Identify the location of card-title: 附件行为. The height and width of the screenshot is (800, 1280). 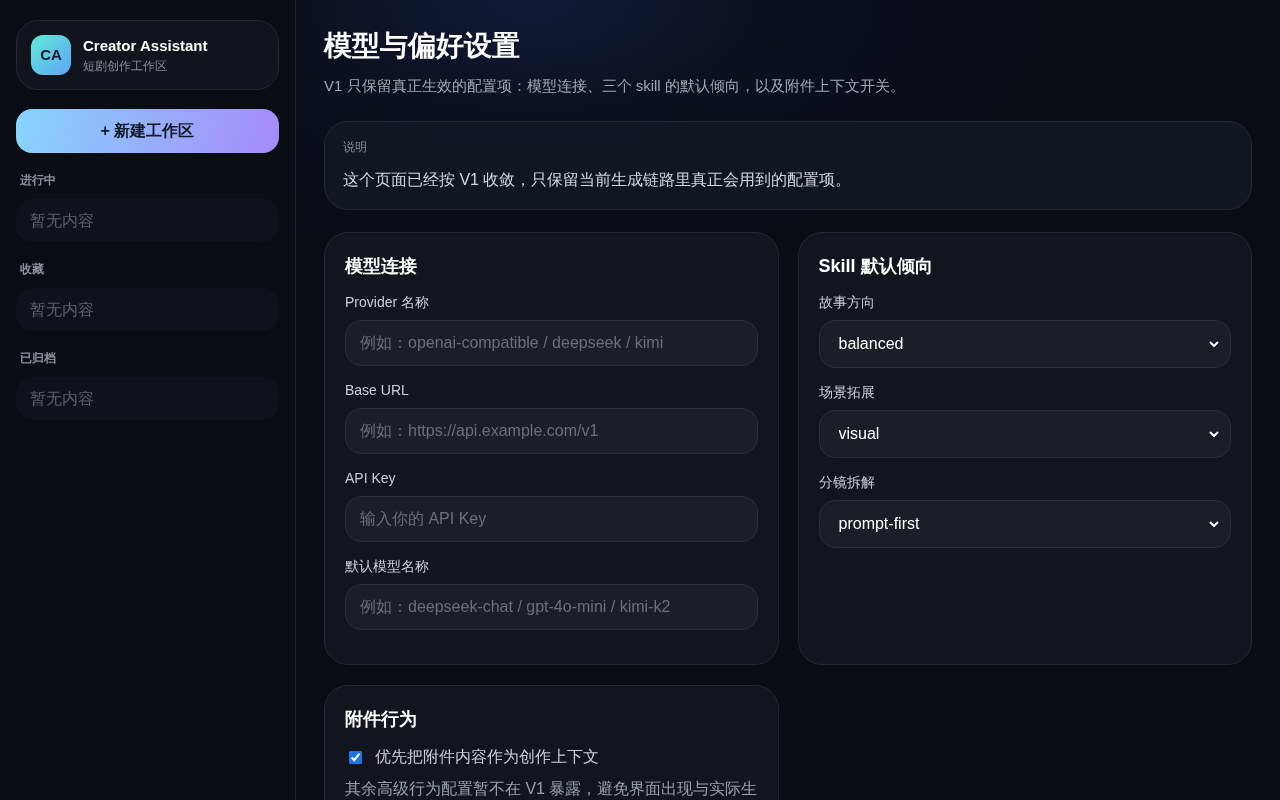
(381, 719).